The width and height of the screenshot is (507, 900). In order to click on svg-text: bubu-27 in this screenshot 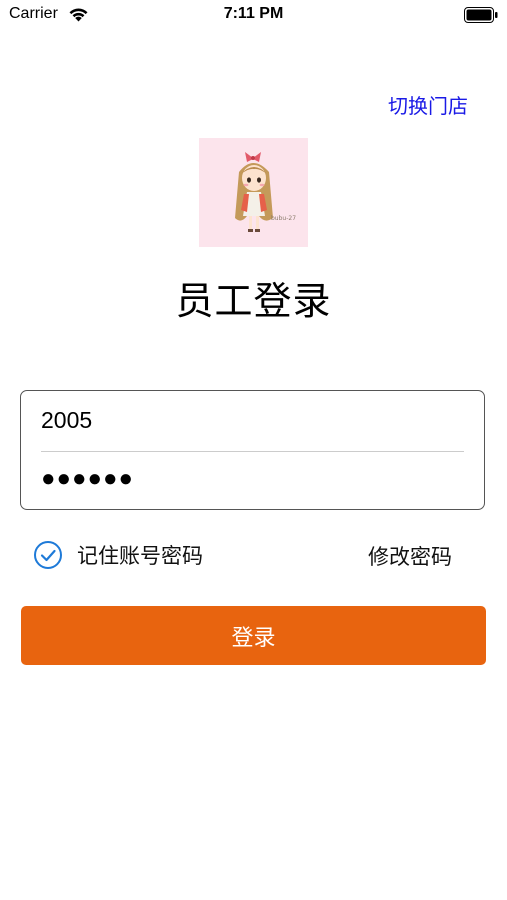, I will do `click(283, 218)`.